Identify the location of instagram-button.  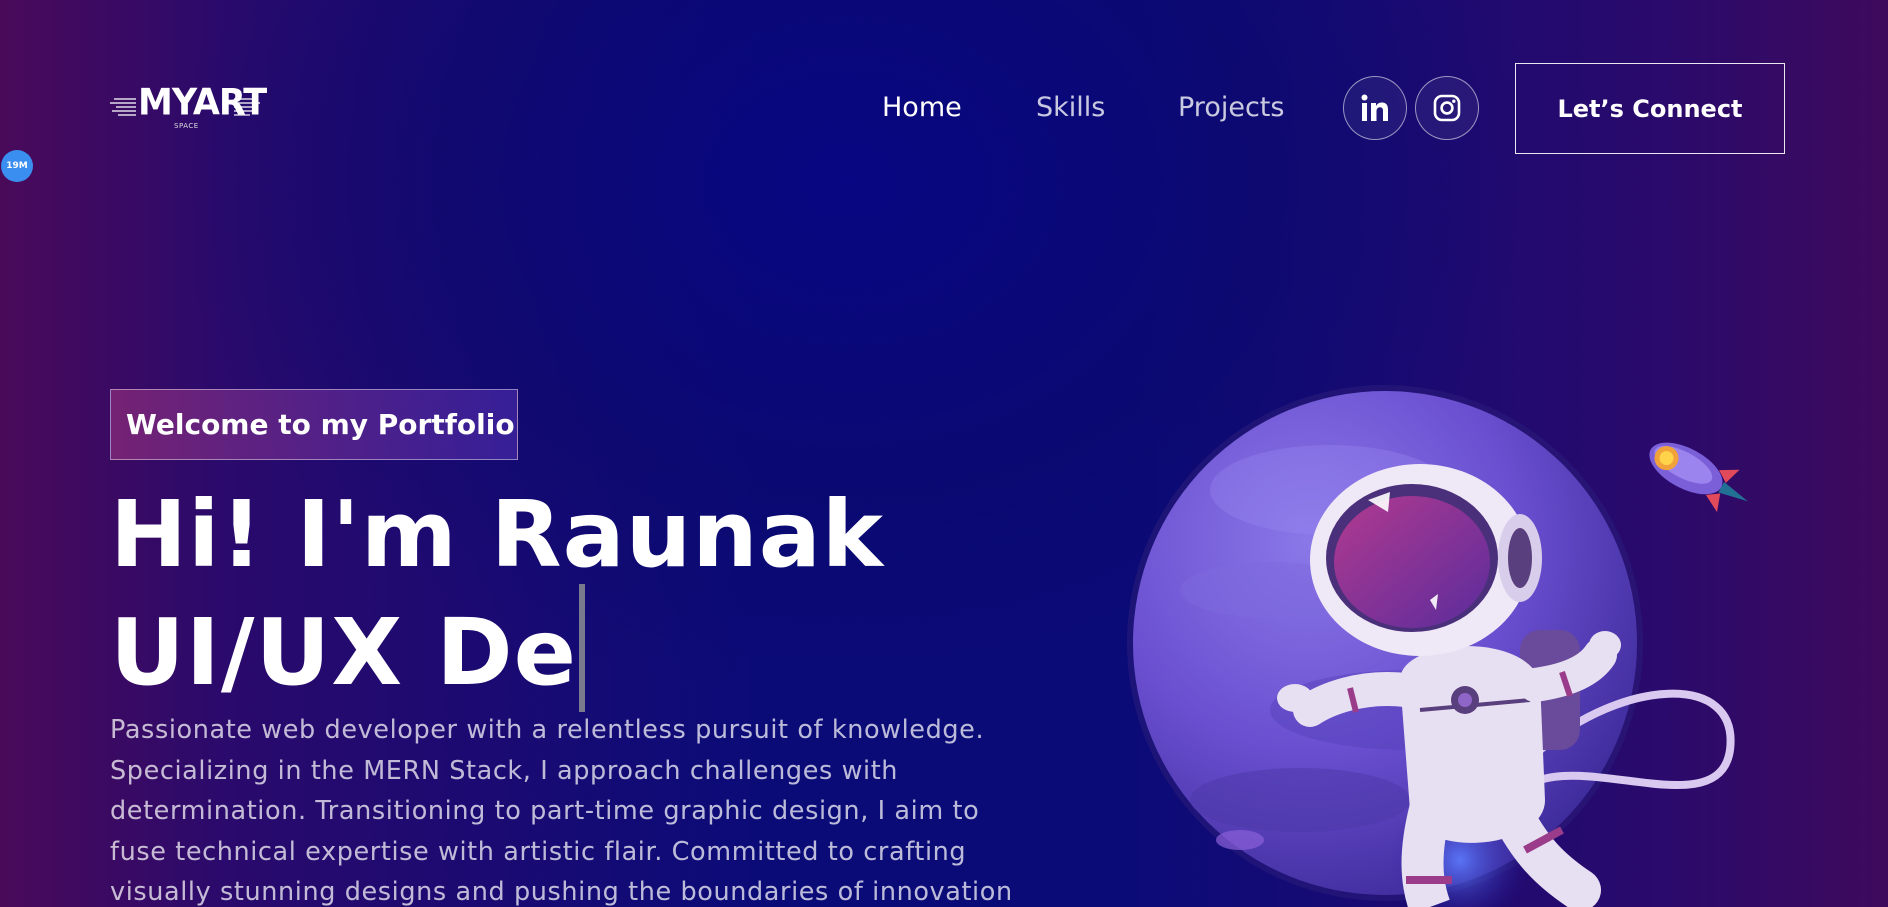
(1447, 108).